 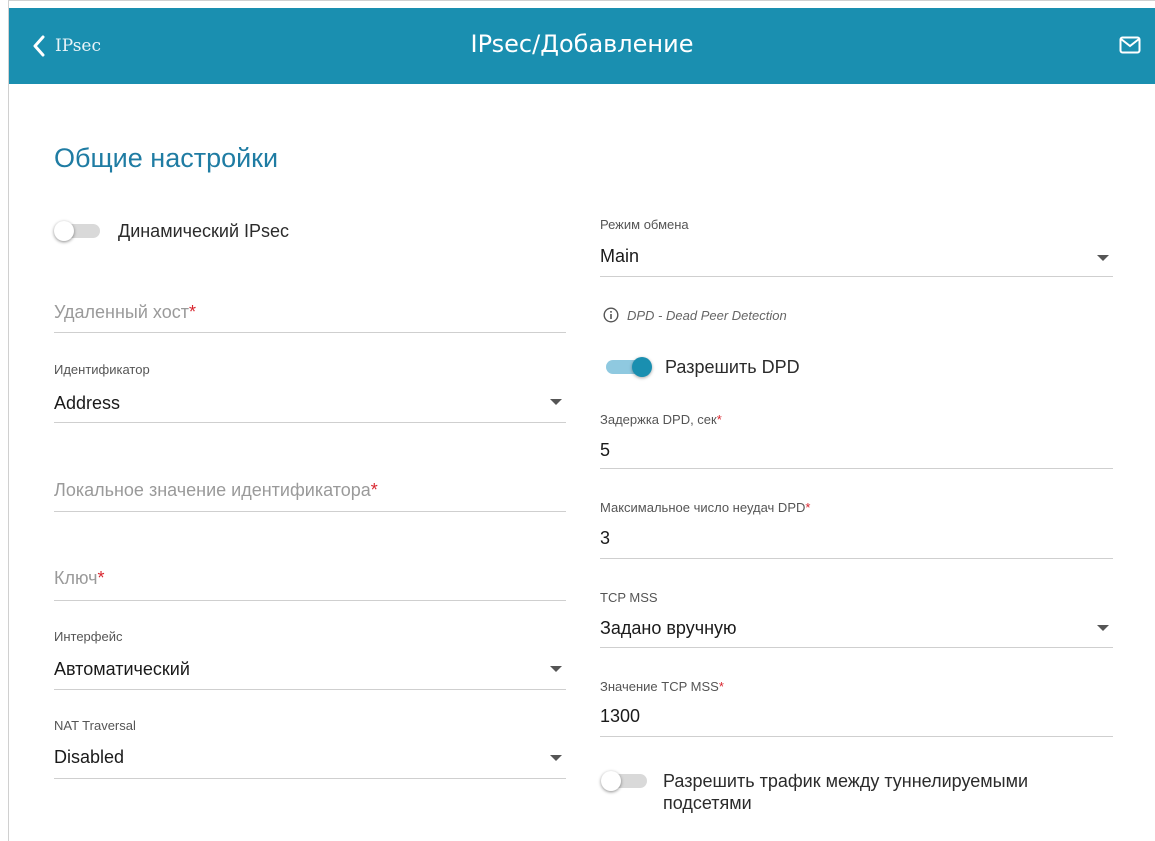 I want to click on frame-border-left, so click(x=8, y=420).